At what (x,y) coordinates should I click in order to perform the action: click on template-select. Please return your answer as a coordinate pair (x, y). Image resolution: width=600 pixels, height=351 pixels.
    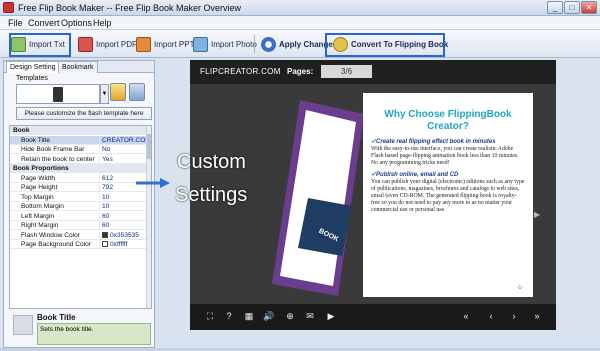
    Looking at the image, I should click on (58, 94).